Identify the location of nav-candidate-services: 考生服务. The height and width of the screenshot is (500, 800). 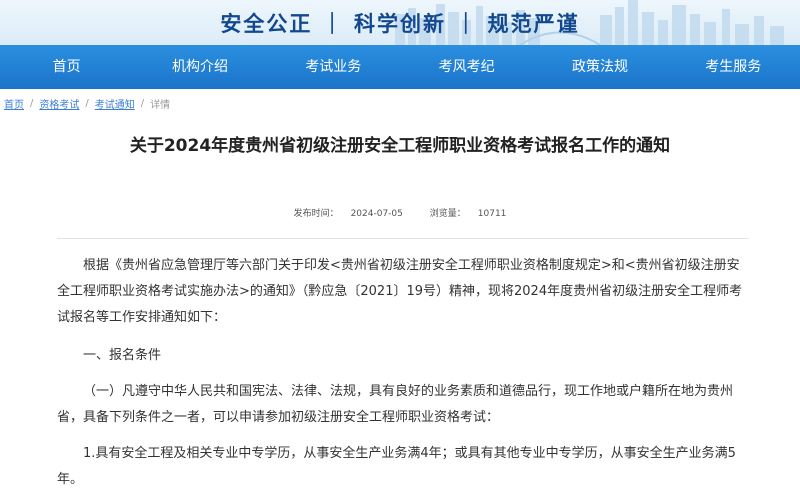
(733, 67).